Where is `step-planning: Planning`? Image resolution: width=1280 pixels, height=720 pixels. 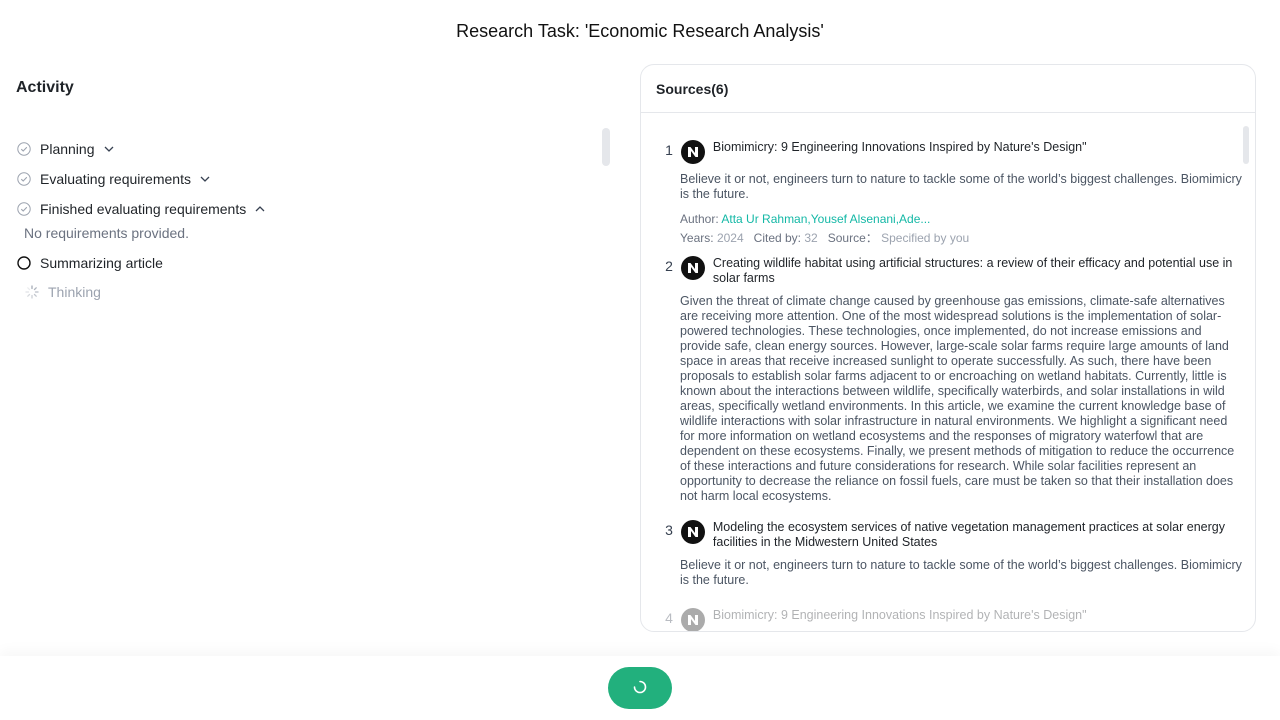 step-planning: Planning is located at coordinates (306, 149).